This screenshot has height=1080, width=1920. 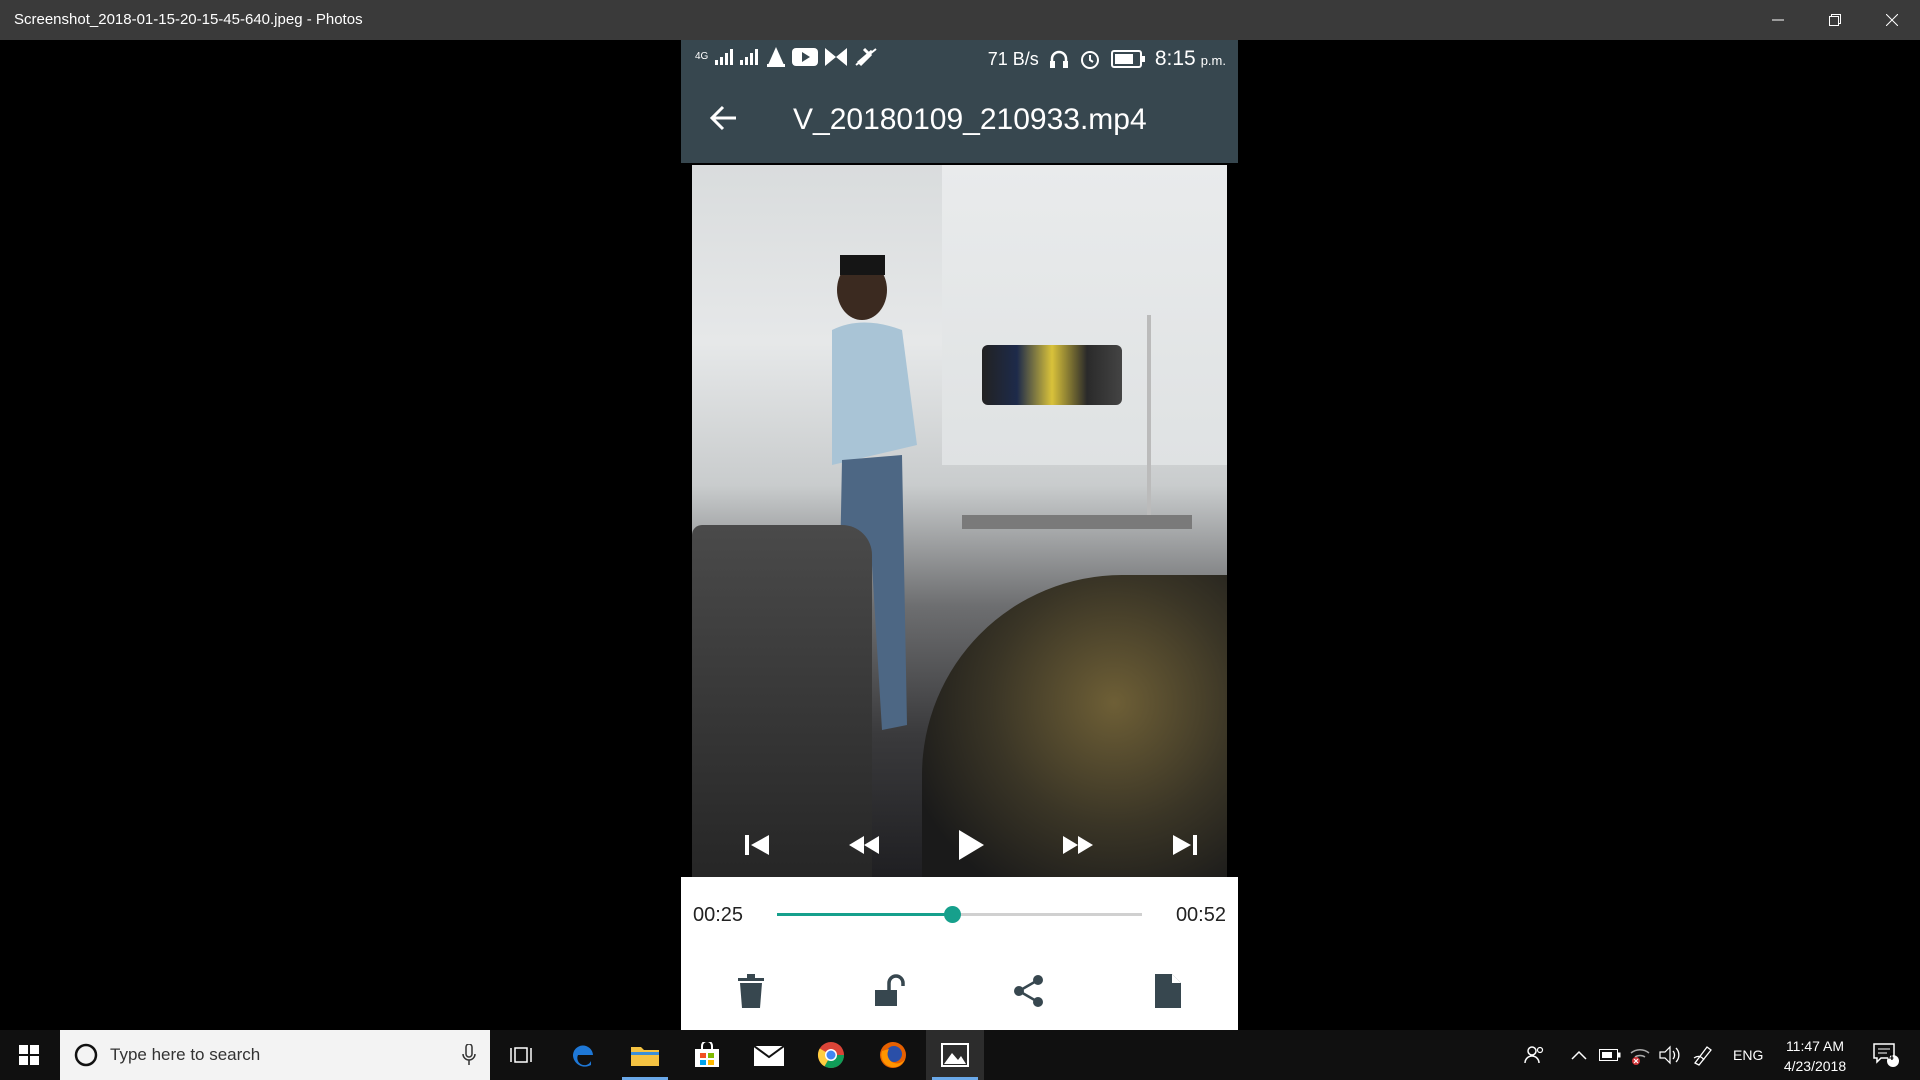 I want to click on people-icon, so click(x=1534, y=1055).